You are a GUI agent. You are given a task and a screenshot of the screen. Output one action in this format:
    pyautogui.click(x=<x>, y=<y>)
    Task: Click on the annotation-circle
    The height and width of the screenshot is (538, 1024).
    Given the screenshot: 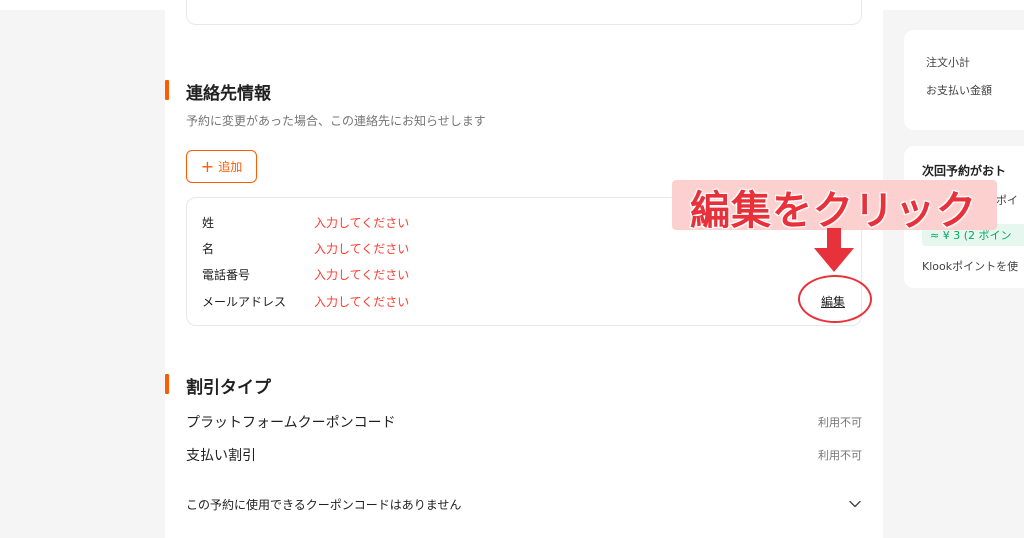 What is the action you would take?
    pyautogui.click(x=835, y=299)
    